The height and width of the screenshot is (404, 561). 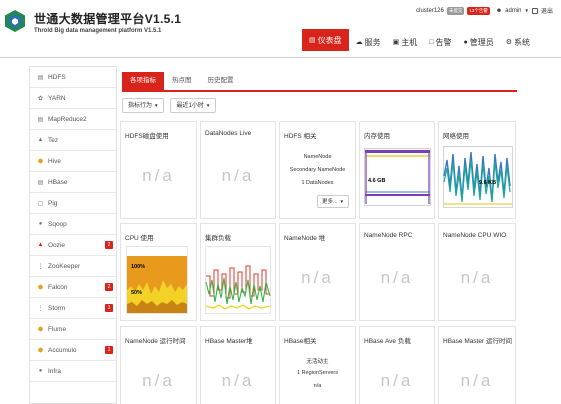 What do you see at coordinates (547, 10) in the screenshot?
I see `logout-link: 退出` at bounding box center [547, 10].